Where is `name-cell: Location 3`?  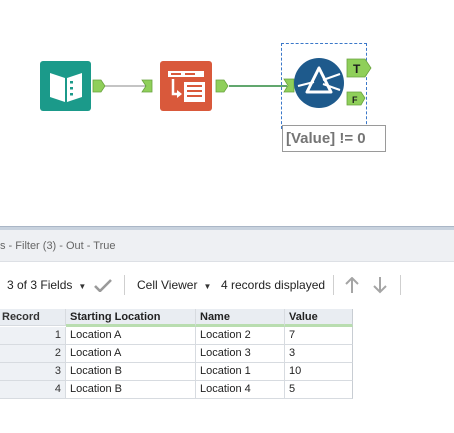
name-cell: Location 3 is located at coordinates (240, 354).